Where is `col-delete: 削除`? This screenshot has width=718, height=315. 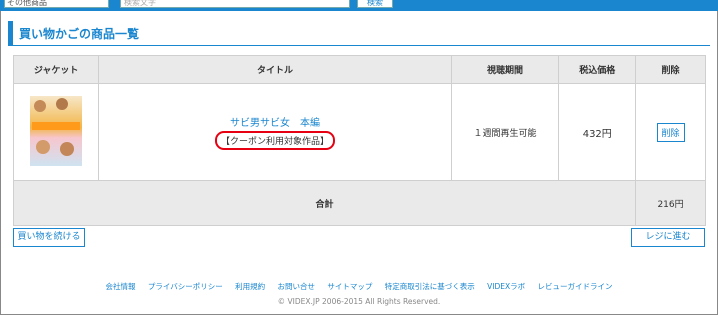
col-delete: 削除 is located at coordinates (670, 69).